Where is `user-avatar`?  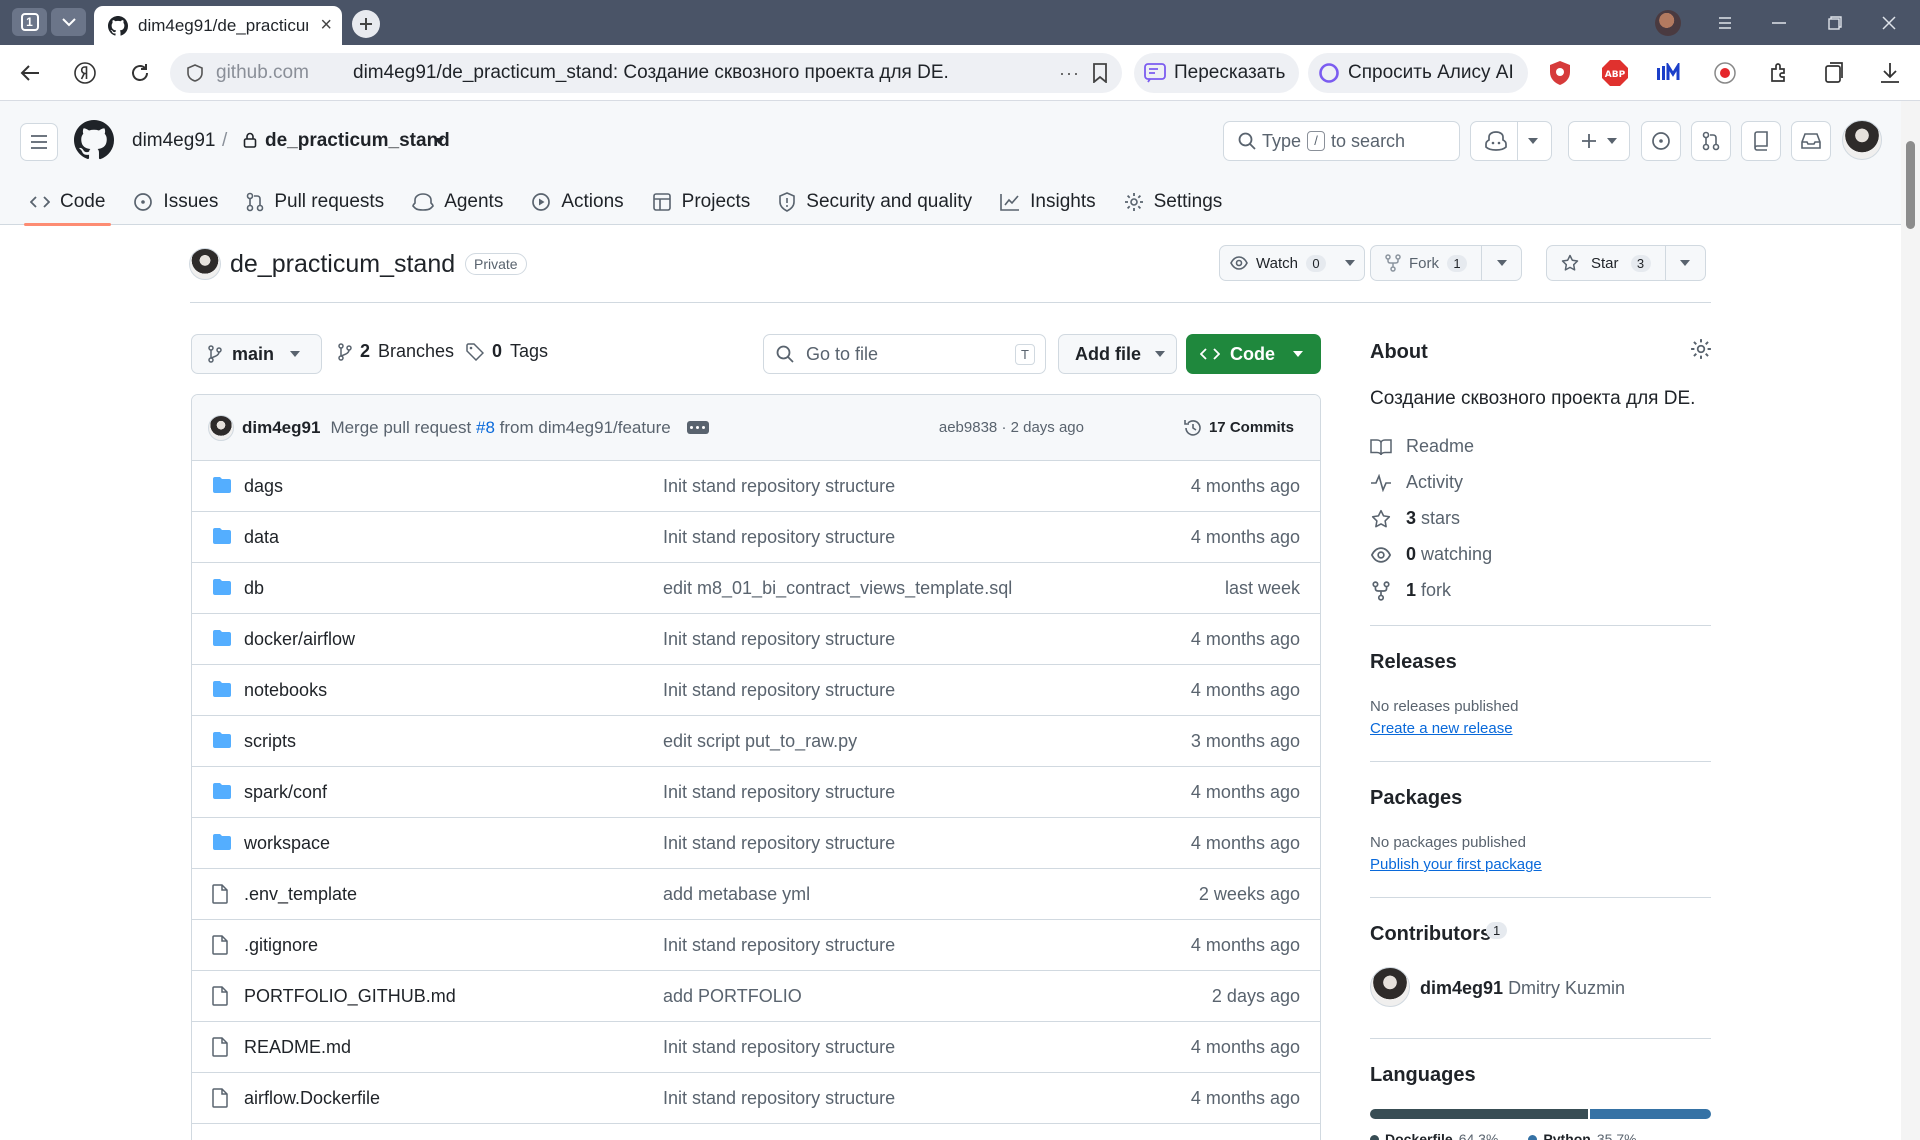 user-avatar is located at coordinates (1862, 140).